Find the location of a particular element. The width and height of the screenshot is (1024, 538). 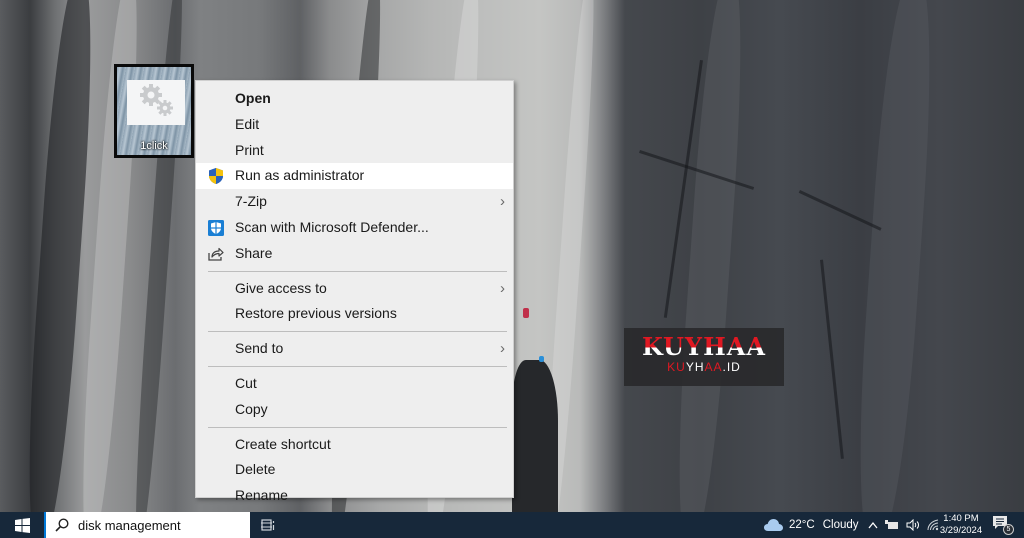

menu-item-label: Delete is located at coordinates (255, 469).